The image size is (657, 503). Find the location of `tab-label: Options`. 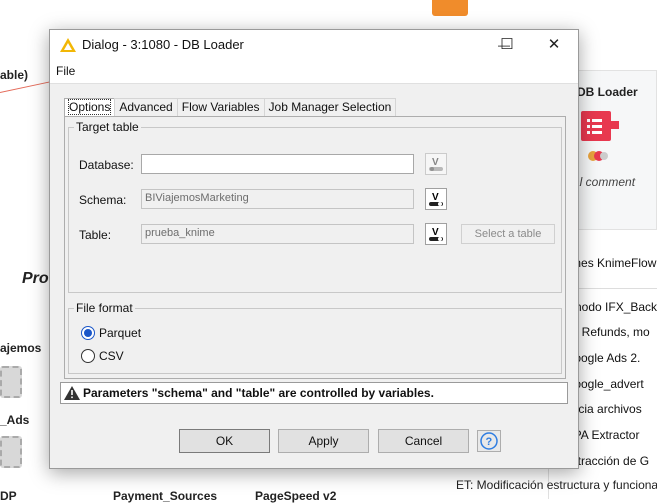

tab-label: Options is located at coordinates (89, 107).